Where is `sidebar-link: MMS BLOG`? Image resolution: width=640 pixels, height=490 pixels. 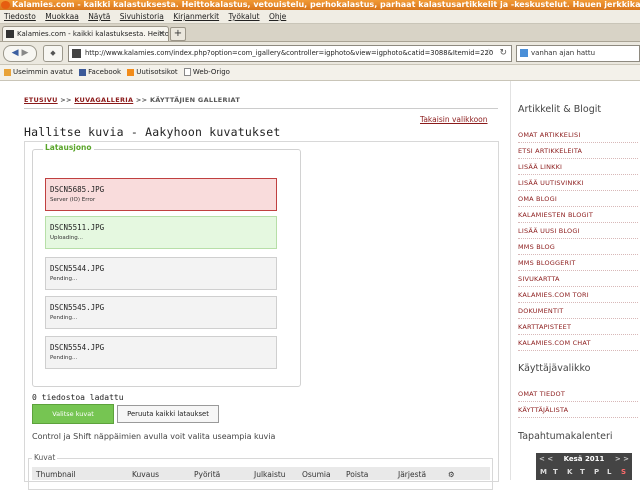
sidebar-link: MMS BLOG is located at coordinates (578, 247).